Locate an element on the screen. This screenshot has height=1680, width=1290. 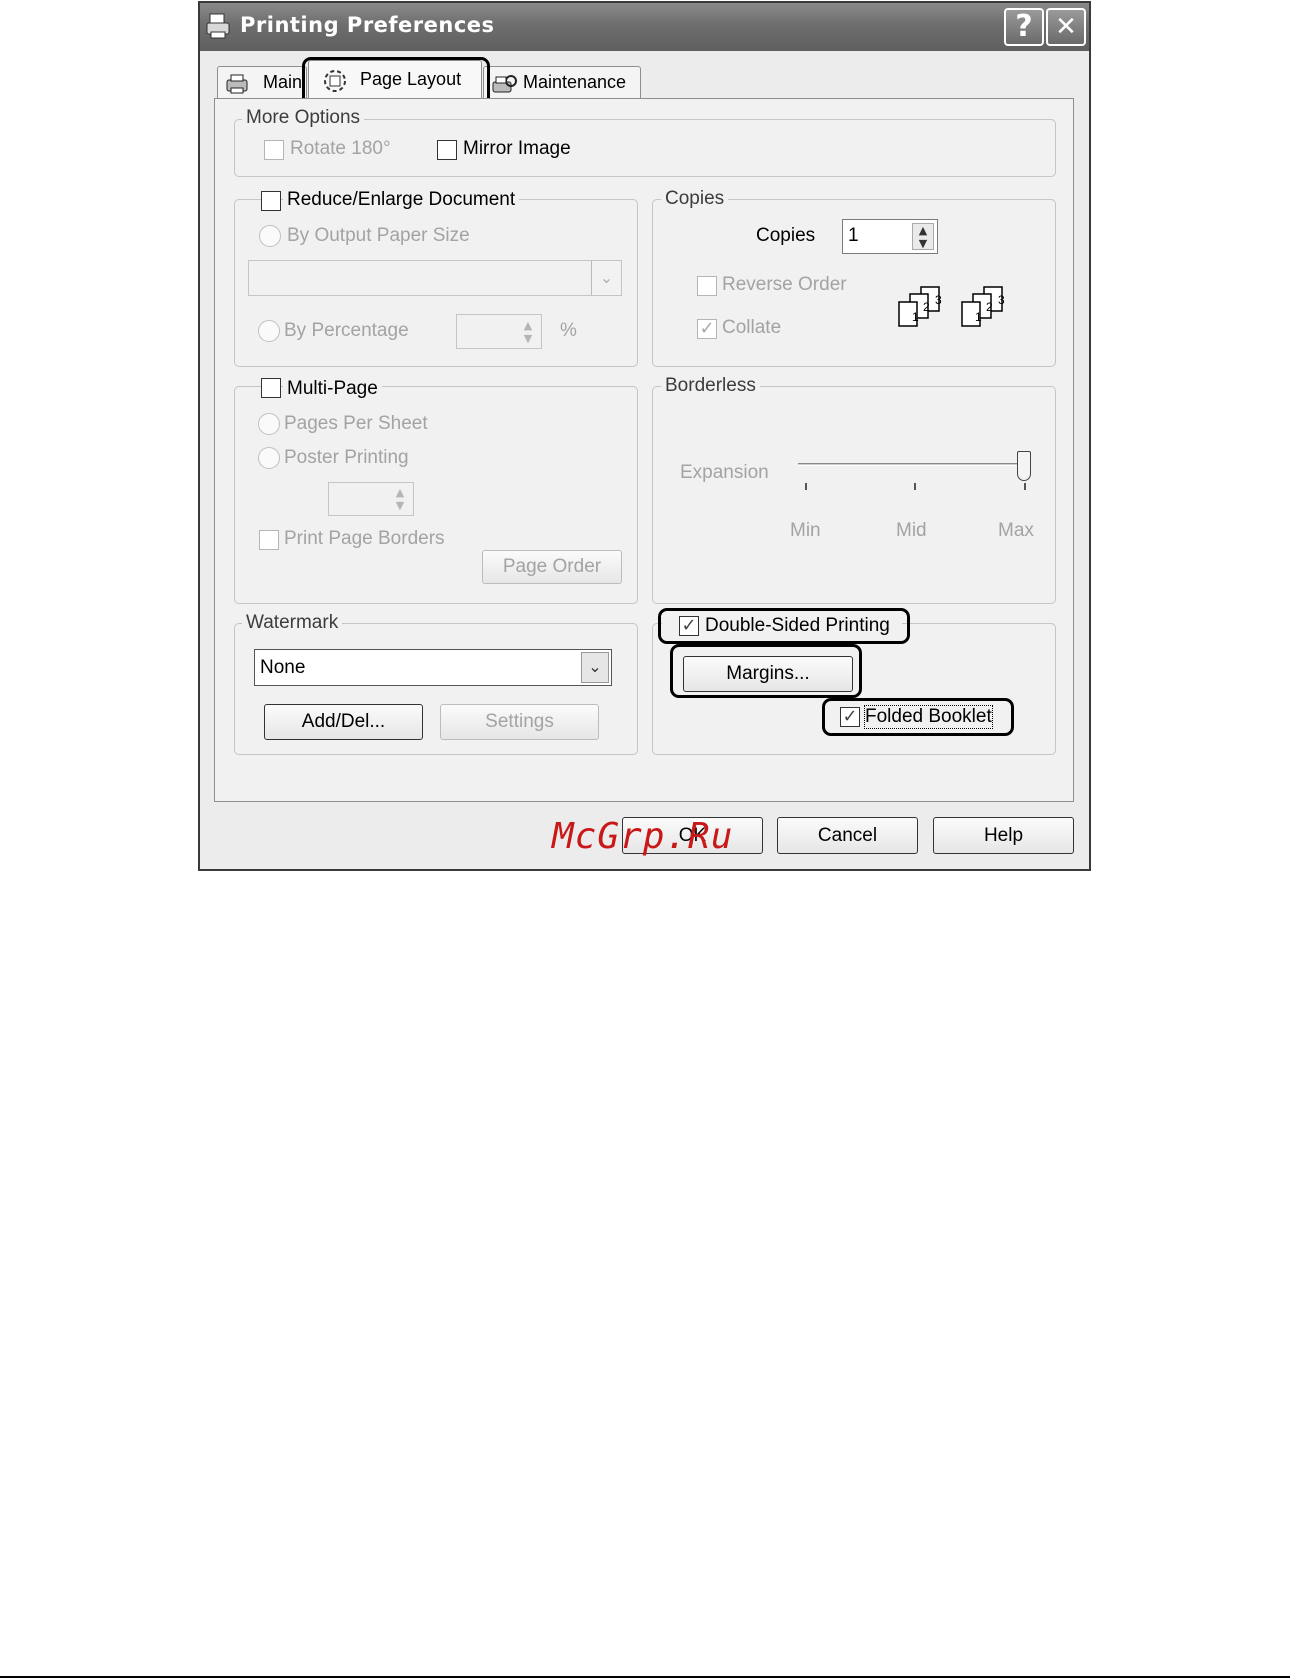
watermark-select: None ⌄ is located at coordinates (433, 667).